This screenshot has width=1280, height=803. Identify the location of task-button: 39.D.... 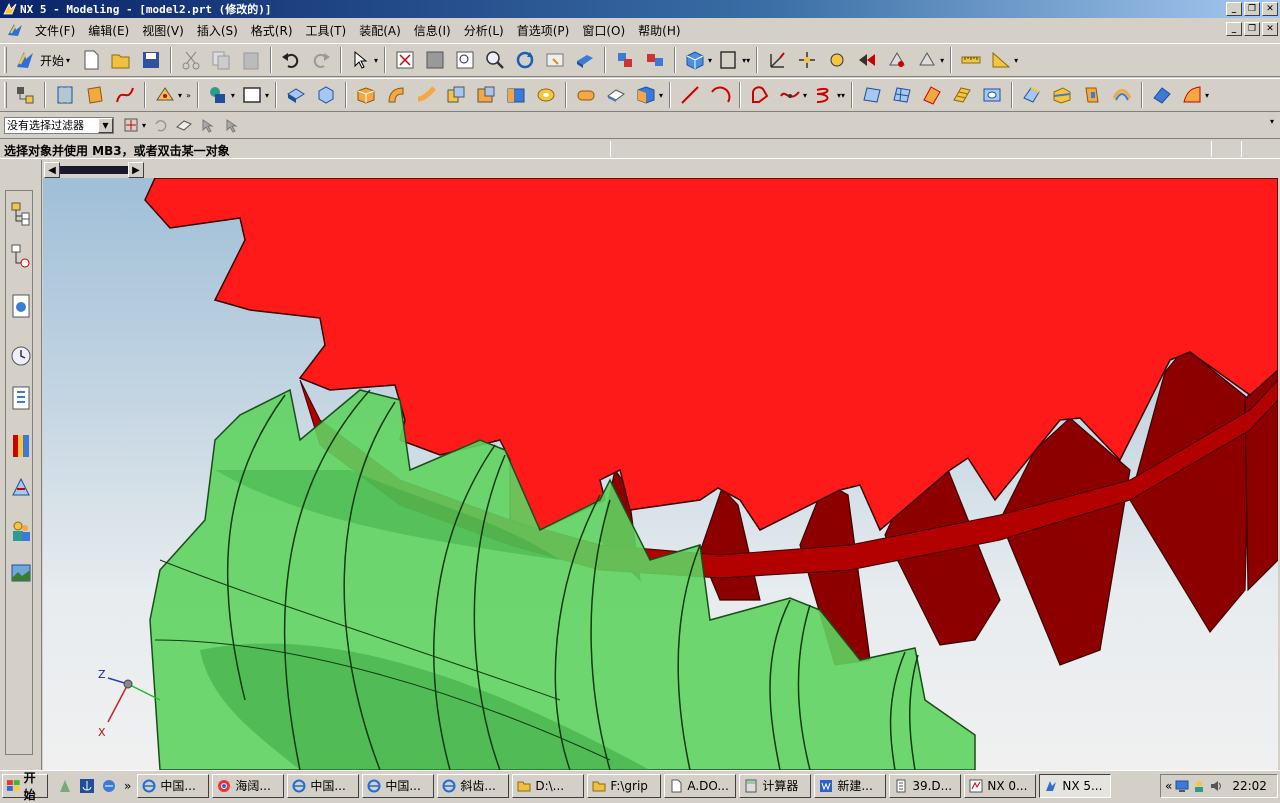
(925, 785).